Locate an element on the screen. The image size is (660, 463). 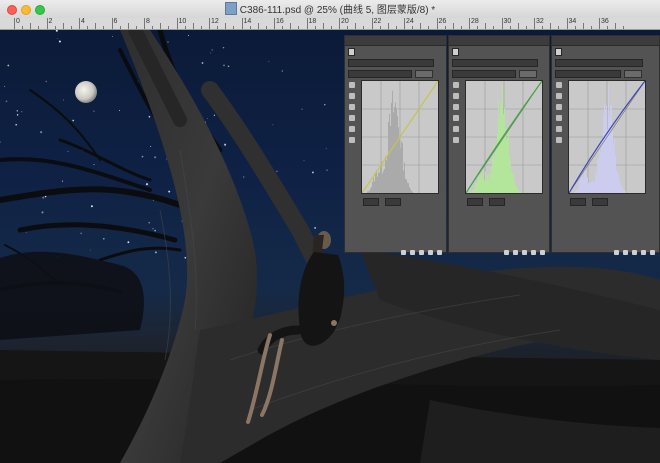
horizontal-ruler: 0 2 4 6 8 10 12 14 16 18 20 22 24 26 28 30 32 34 36 is located at coordinates (330, 24).